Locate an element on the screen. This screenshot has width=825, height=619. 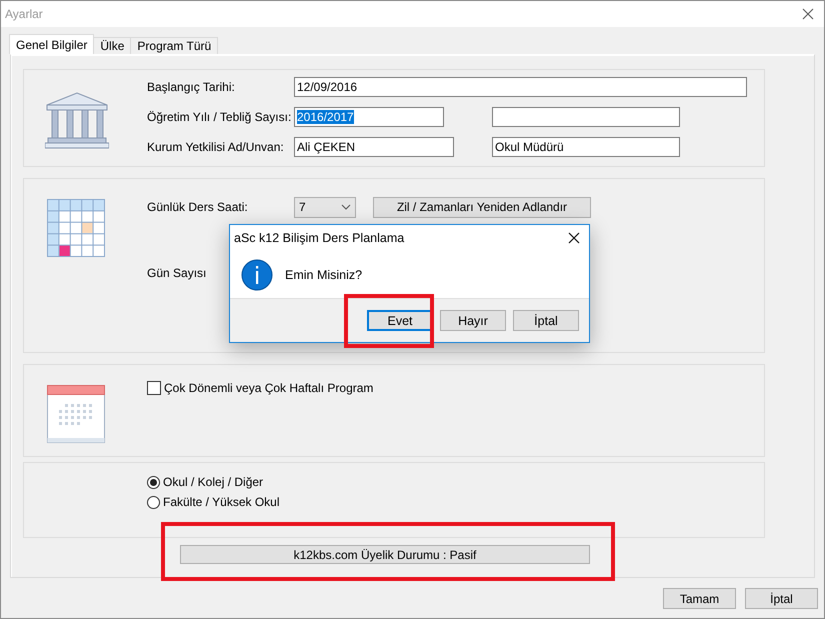
dialog-button: Hayır is located at coordinates (473, 320).